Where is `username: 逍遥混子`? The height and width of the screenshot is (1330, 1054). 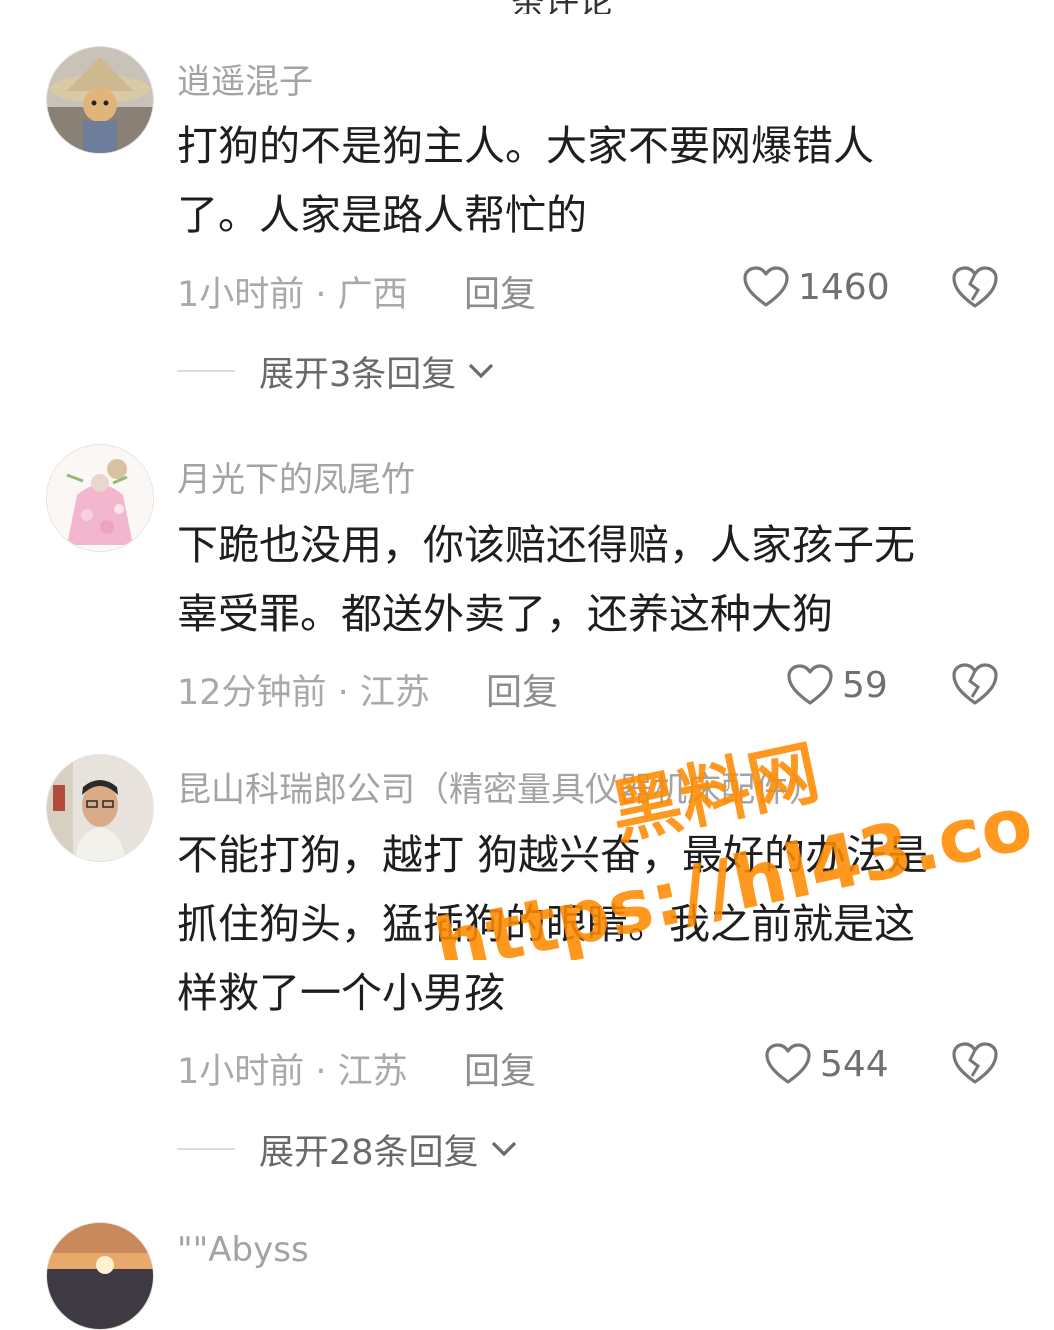 username: 逍遥混子 is located at coordinates (245, 78).